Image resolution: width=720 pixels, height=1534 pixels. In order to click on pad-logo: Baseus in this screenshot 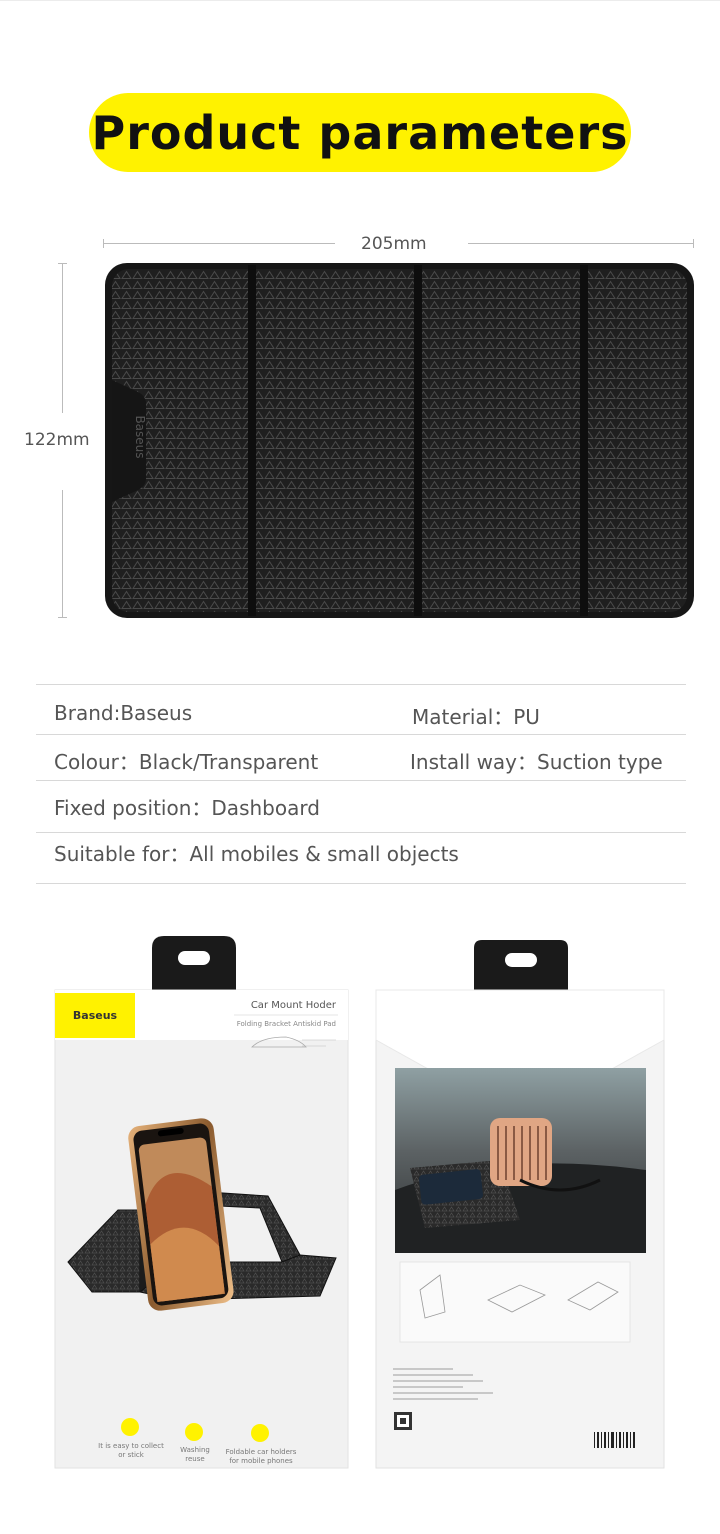, I will do `click(140, 436)`.